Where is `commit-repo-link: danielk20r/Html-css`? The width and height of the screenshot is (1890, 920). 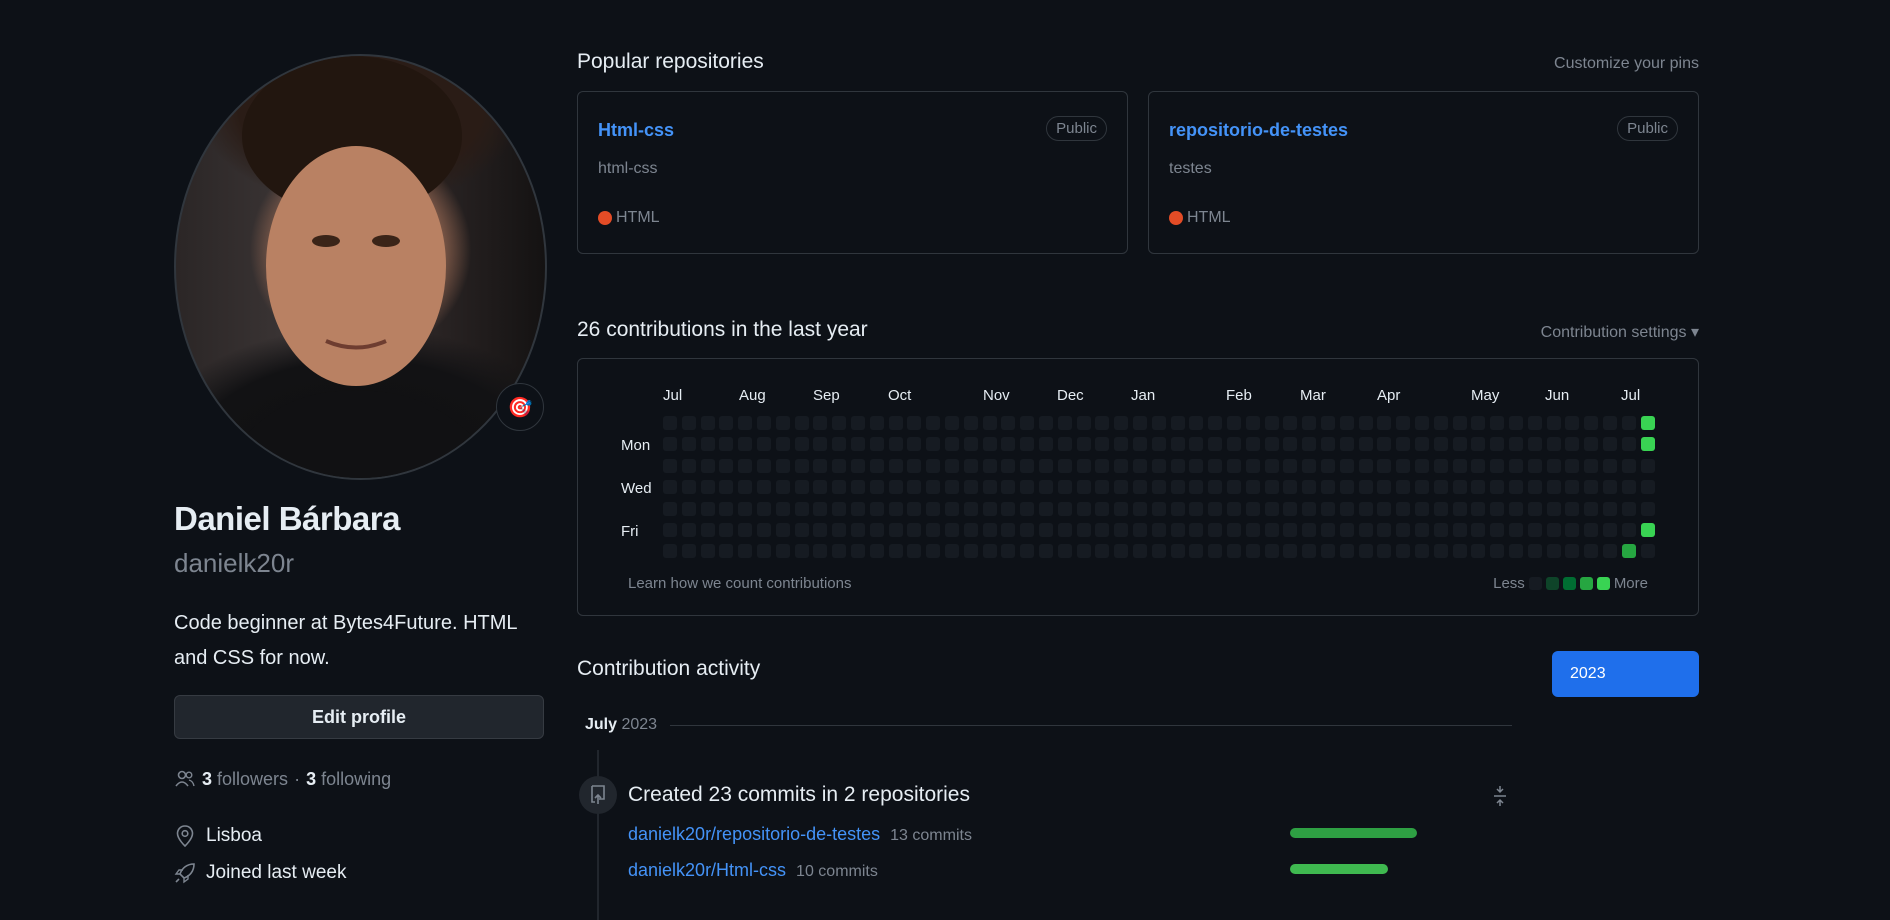
commit-repo-link: danielk20r/Html-css is located at coordinates (707, 870).